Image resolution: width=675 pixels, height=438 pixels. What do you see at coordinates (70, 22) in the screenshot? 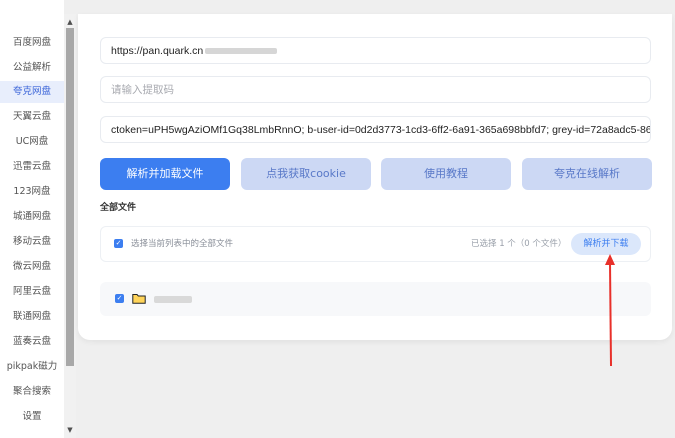
I see `scroll-up-arrow-icon: ▲` at bounding box center [70, 22].